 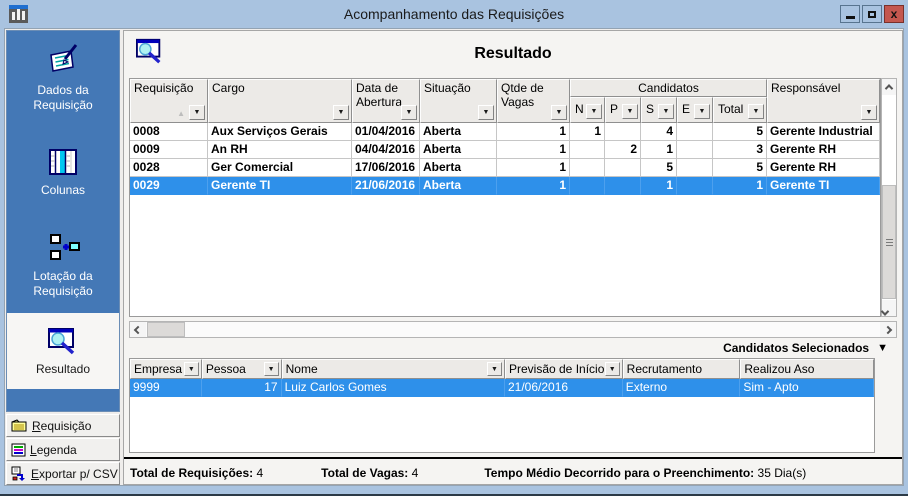 What do you see at coordinates (63, 78) in the screenshot?
I see `sidebar-item-dados-da-requisicao: Dados da Requisição` at bounding box center [63, 78].